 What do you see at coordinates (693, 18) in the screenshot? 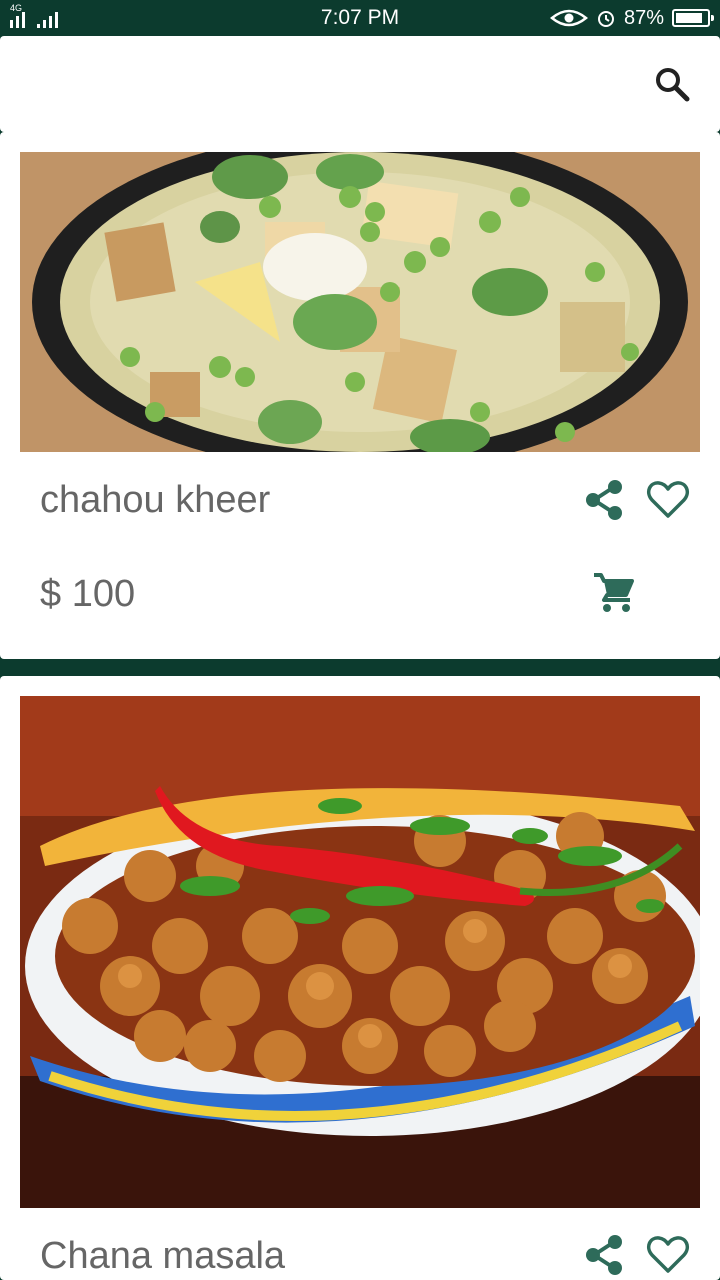
I see `battery-icon` at bounding box center [693, 18].